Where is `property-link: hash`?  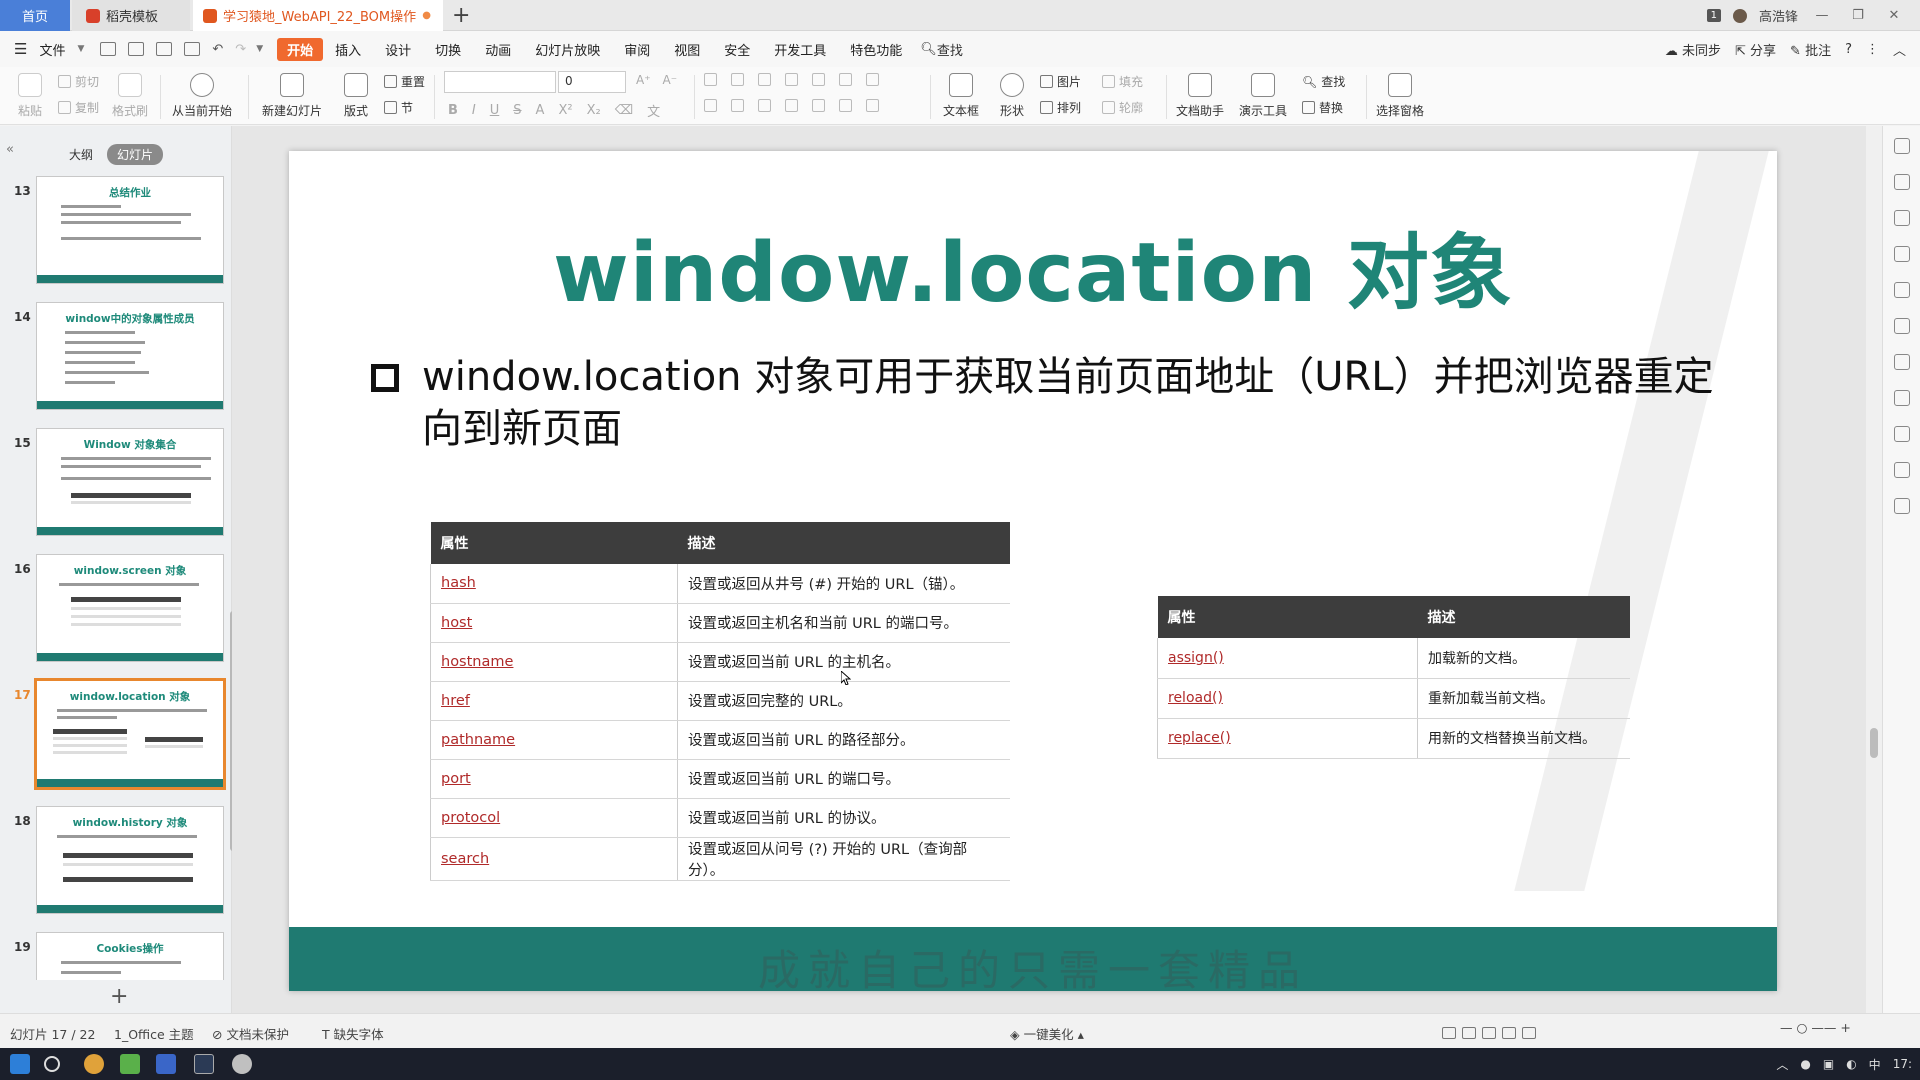
property-link: hash is located at coordinates (554, 584).